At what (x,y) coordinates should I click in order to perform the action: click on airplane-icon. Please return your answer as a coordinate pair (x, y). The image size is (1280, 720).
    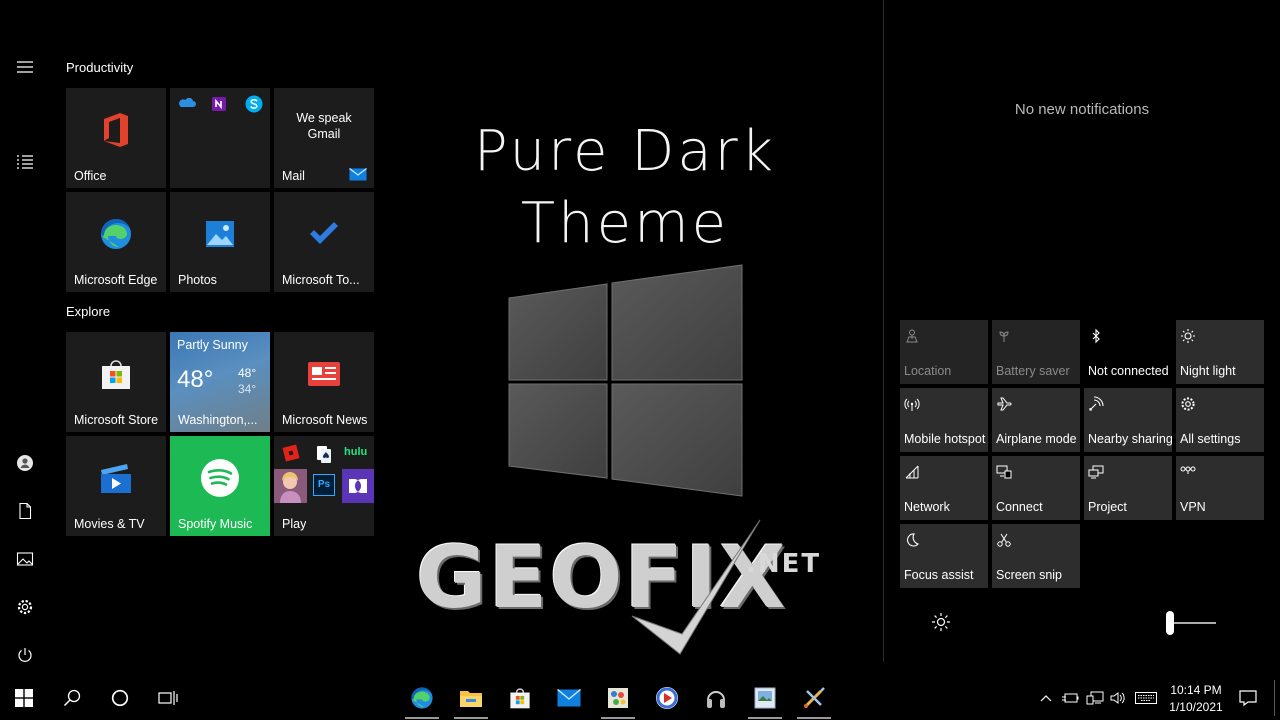
    Looking at the image, I should click on (1004, 404).